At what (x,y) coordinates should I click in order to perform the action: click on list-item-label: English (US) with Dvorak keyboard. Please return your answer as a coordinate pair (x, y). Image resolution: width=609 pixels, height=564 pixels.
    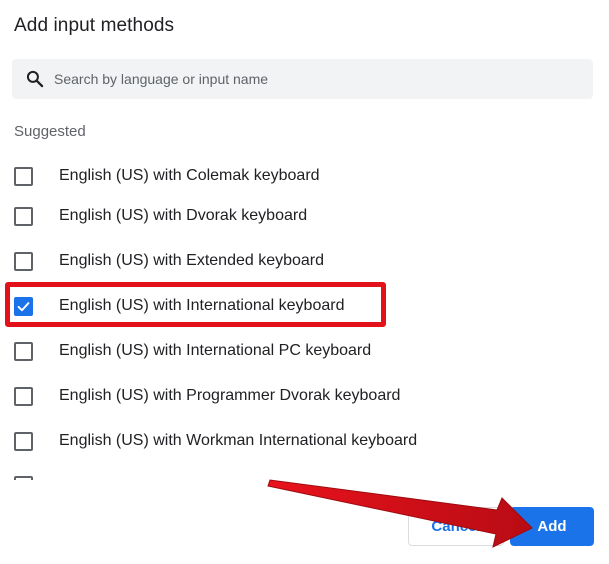
    Looking at the image, I should click on (183, 215).